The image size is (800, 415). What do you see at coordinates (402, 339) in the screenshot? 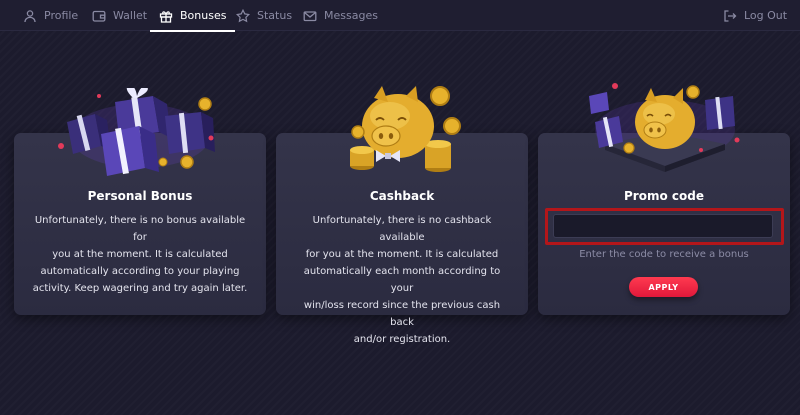
I see `description-line: and/or registration.` at bounding box center [402, 339].